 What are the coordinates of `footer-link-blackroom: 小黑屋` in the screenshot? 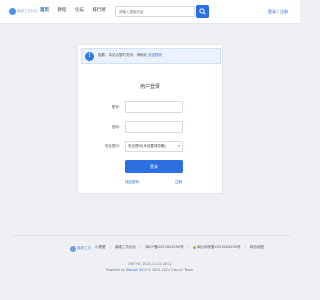 It's located at (100, 247).